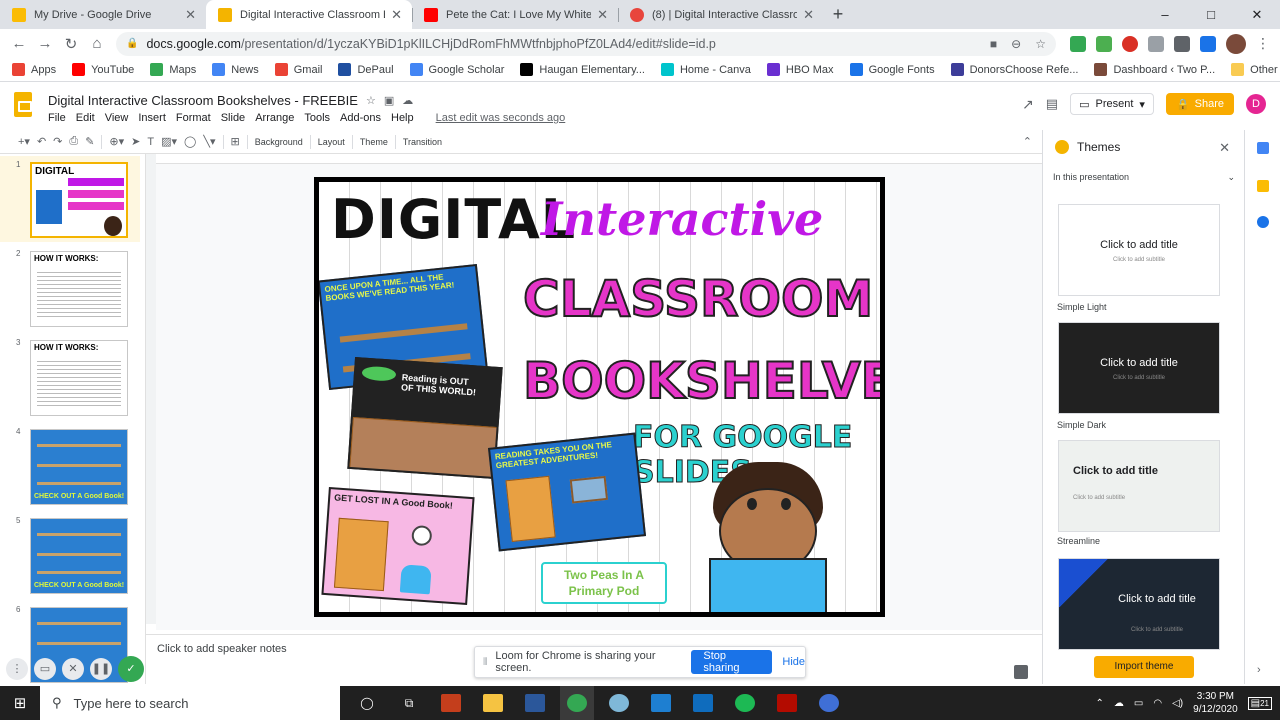 This screenshot has height=720, width=1280. What do you see at coordinates (235, 141) in the screenshot?
I see `comment-add-icon: ⊞` at bounding box center [235, 141].